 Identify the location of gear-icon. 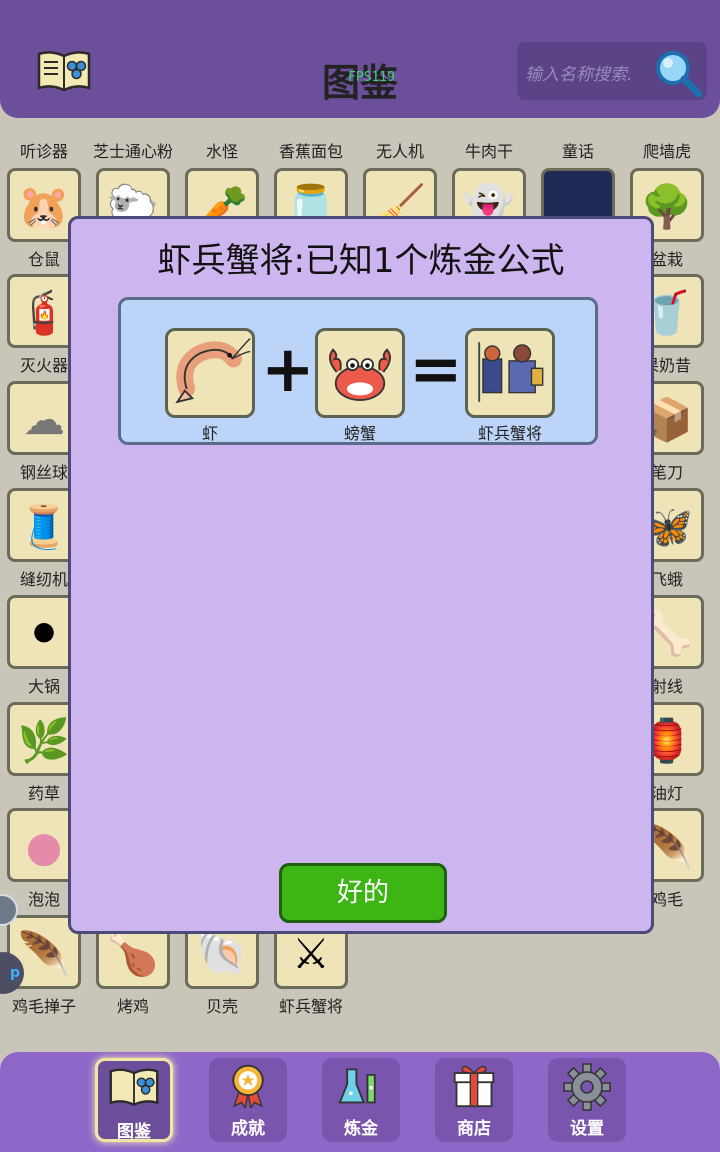
(587, 1087).